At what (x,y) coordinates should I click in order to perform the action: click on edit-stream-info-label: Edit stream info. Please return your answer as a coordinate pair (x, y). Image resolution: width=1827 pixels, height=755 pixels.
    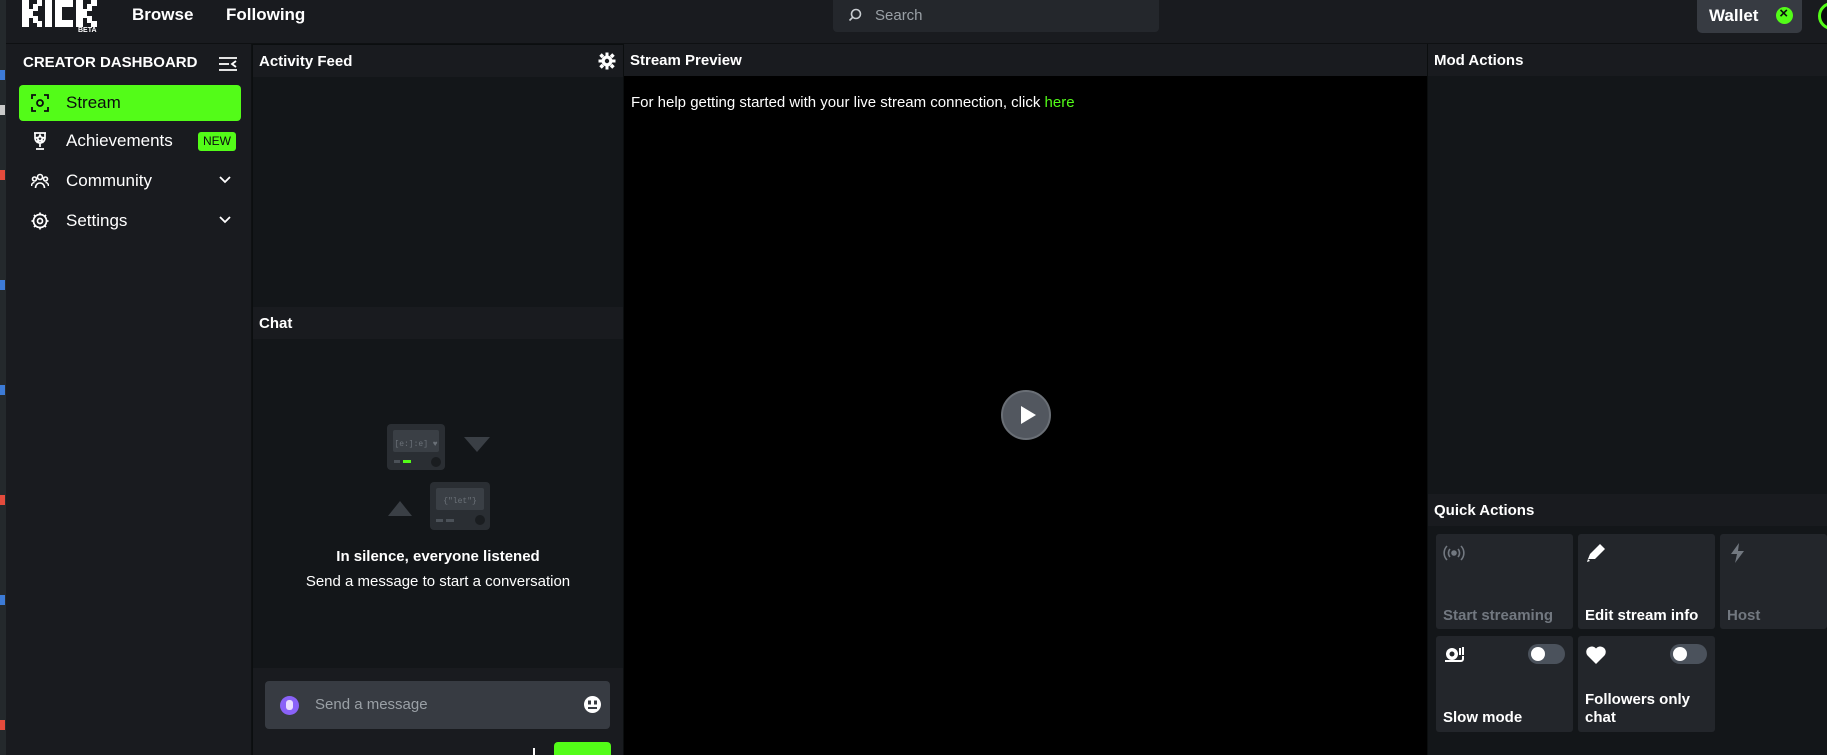
    Looking at the image, I should click on (1642, 615).